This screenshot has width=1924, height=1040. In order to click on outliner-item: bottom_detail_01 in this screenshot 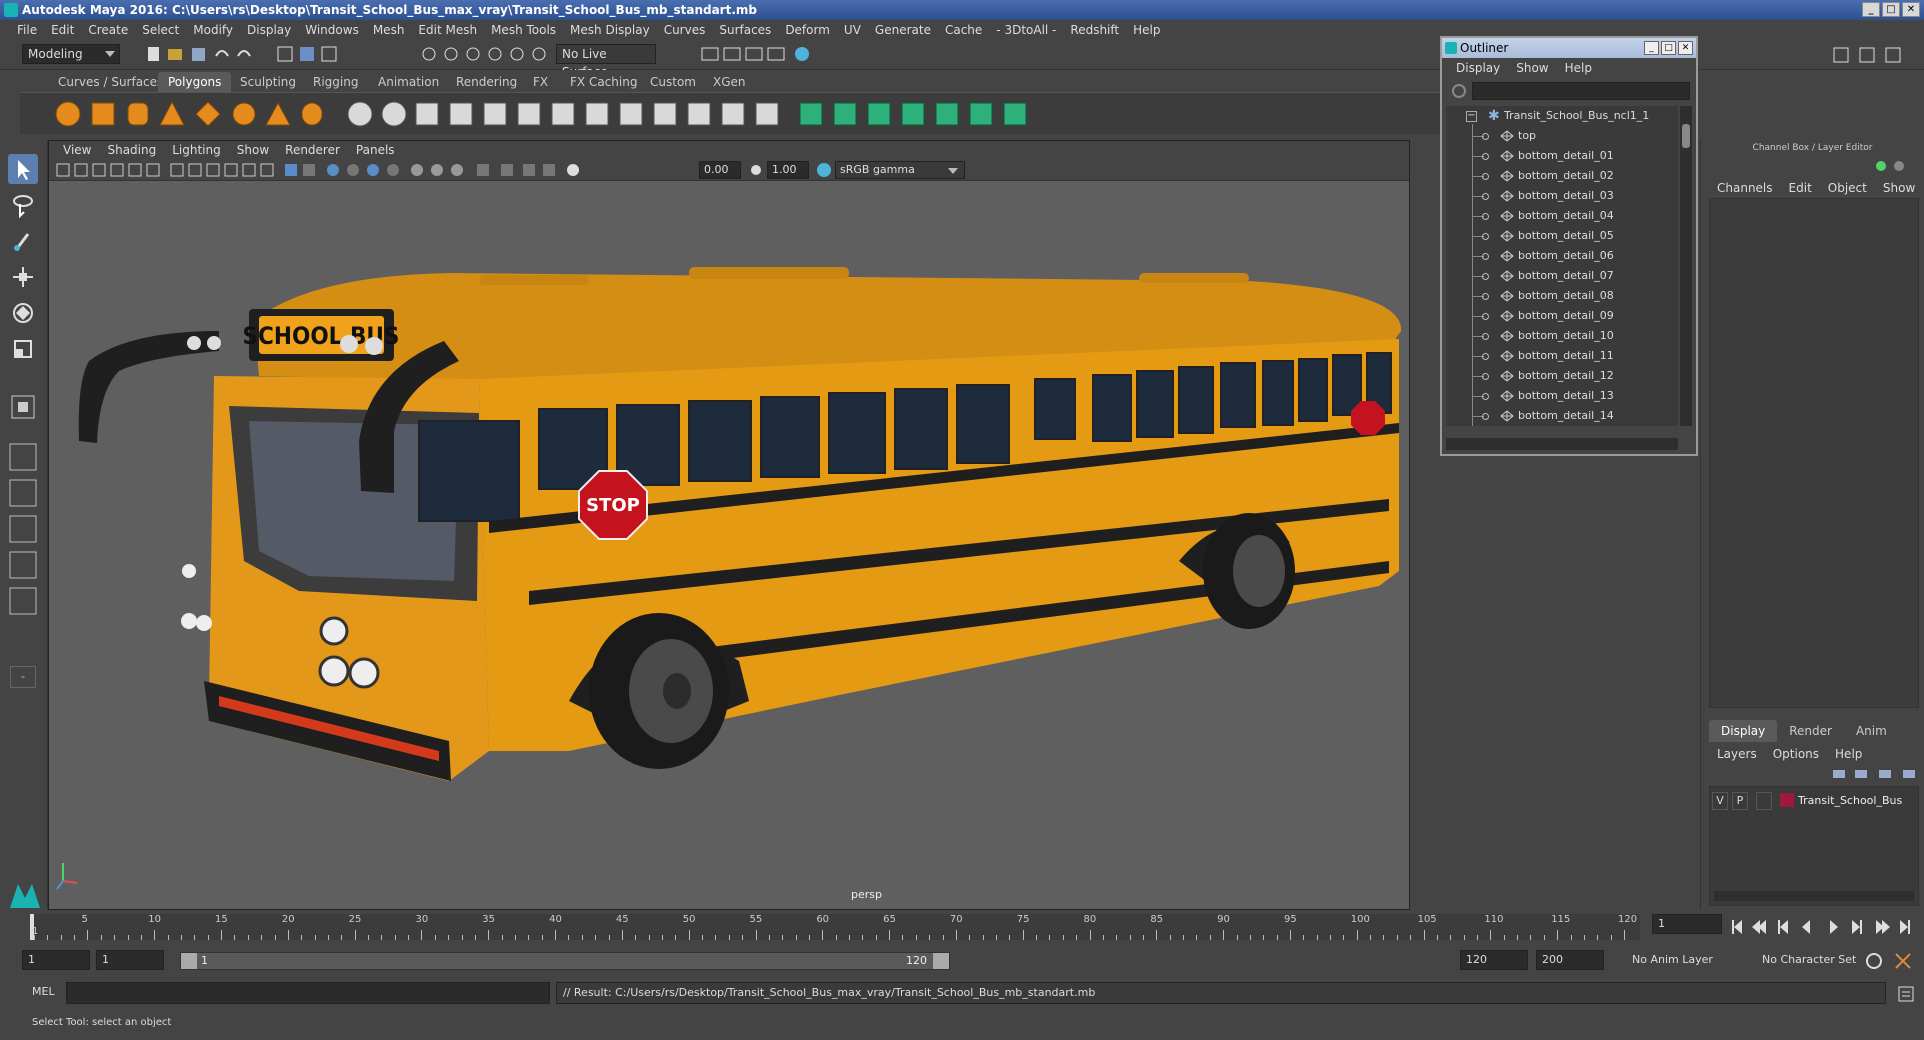, I will do `click(1562, 156)`.